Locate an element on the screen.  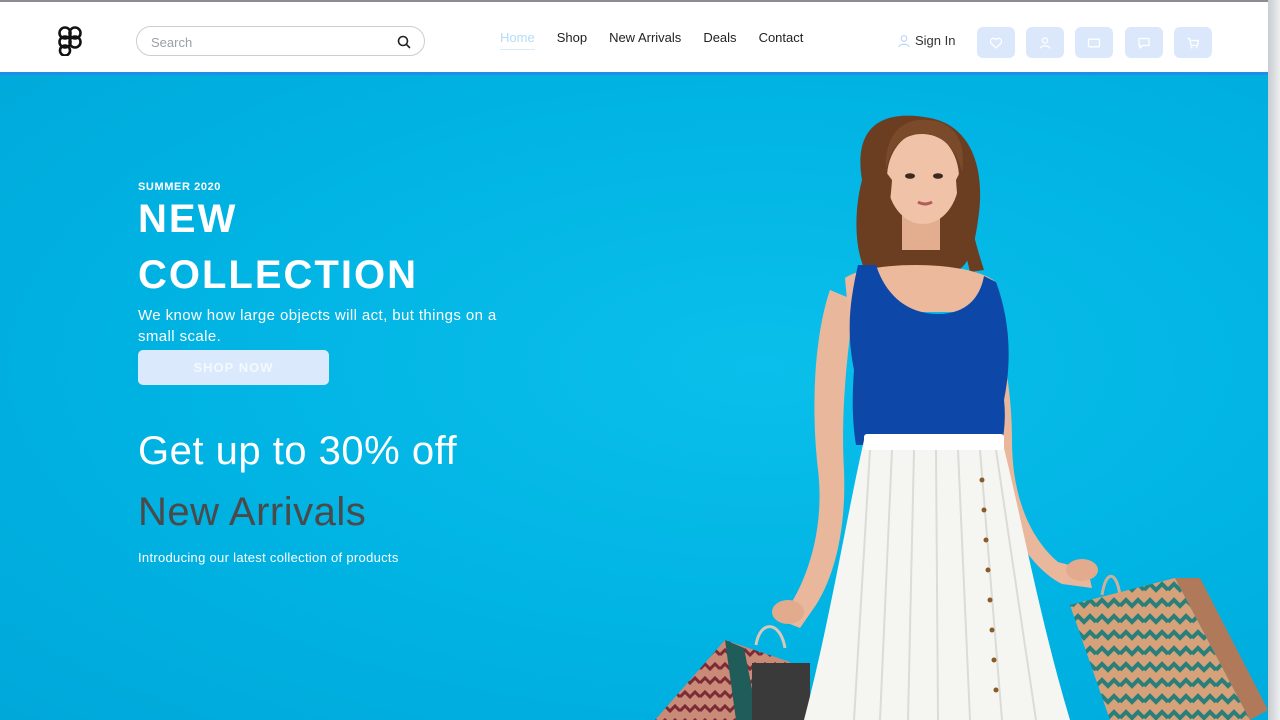
chat-icon is located at coordinates (1144, 43).